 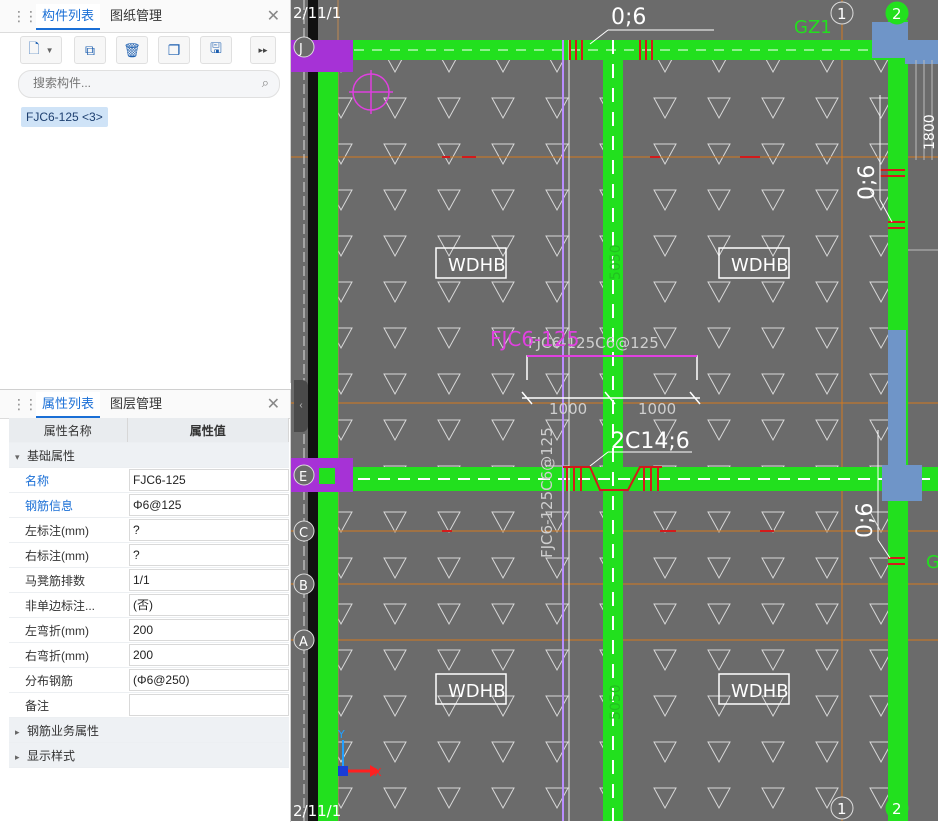 What do you see at coordinates (628, 17) in the screenshot?
I see `beam-label-06-top: 0;6` at bounding box center [628, 17].